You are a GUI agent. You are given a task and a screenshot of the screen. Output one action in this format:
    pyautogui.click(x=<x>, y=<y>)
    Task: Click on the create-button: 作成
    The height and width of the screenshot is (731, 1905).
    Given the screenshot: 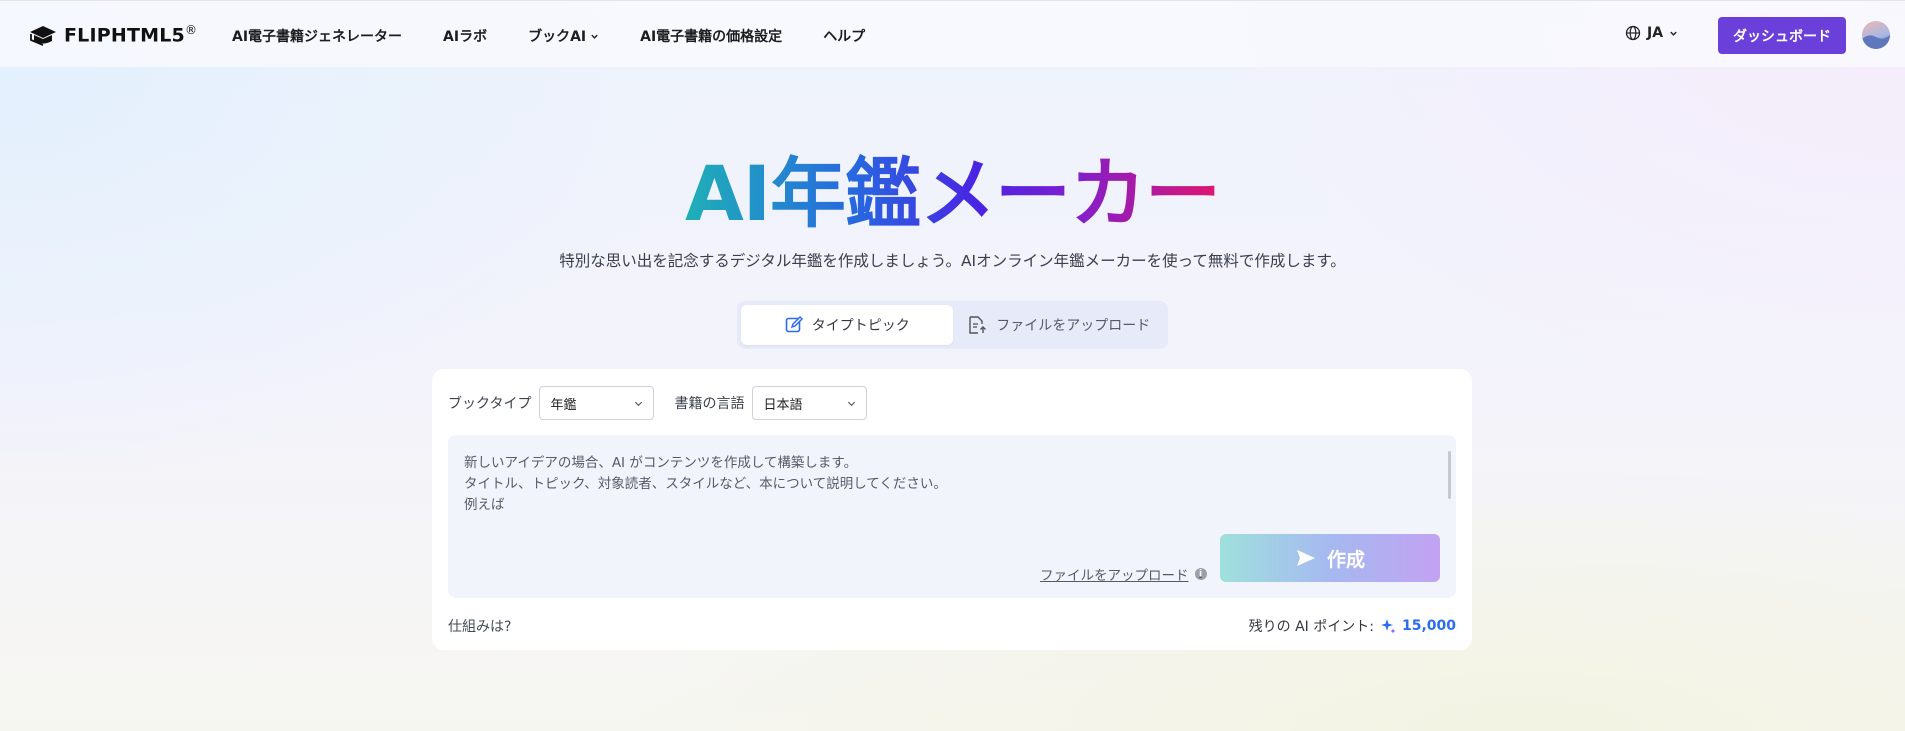 What is the action you would take?
    pyautogui.click(x=1330, y=558)
    